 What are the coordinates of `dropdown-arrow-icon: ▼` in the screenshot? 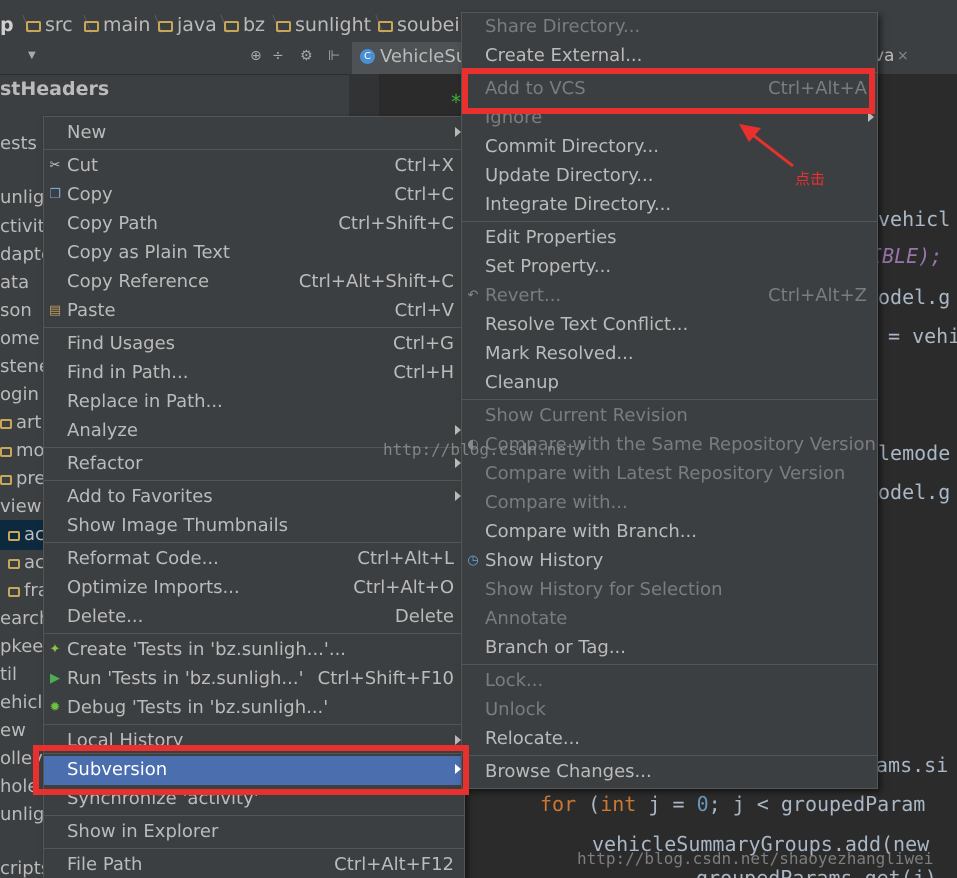 It's located at (32, 55).